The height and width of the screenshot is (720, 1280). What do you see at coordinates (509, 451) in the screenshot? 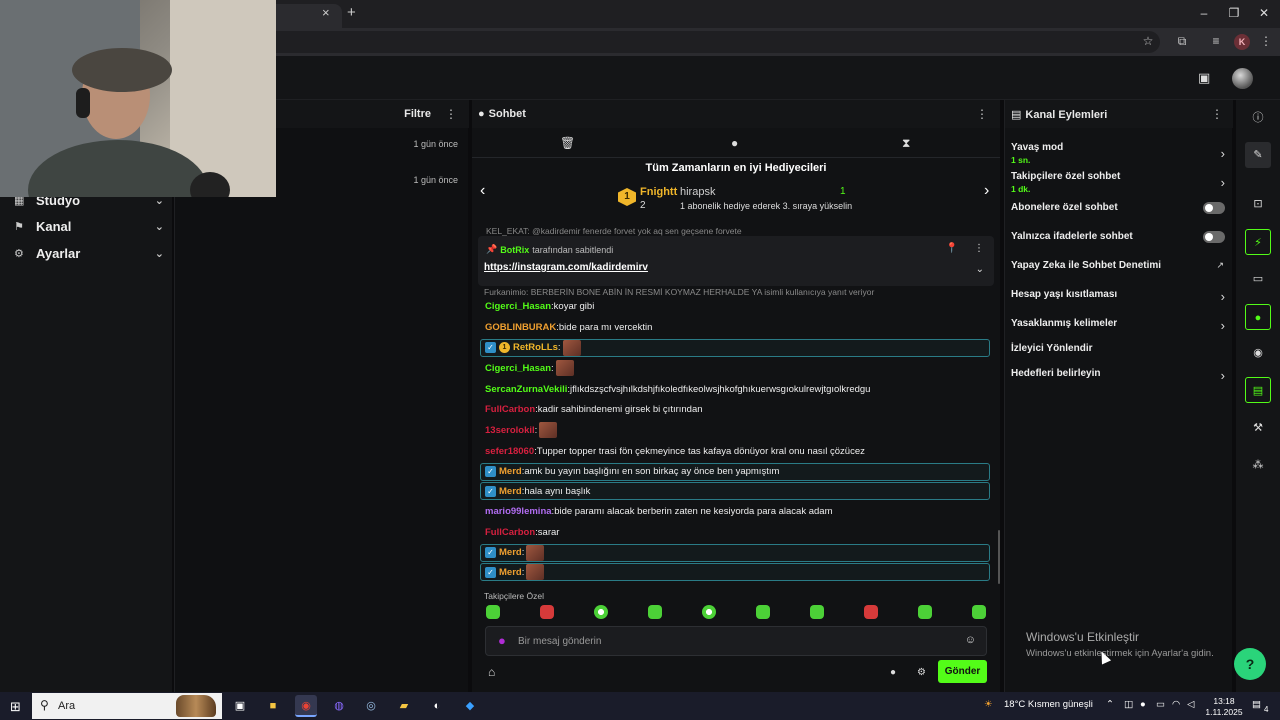
I see `chat-username: sefer18060` at bounding box center [509, 451].